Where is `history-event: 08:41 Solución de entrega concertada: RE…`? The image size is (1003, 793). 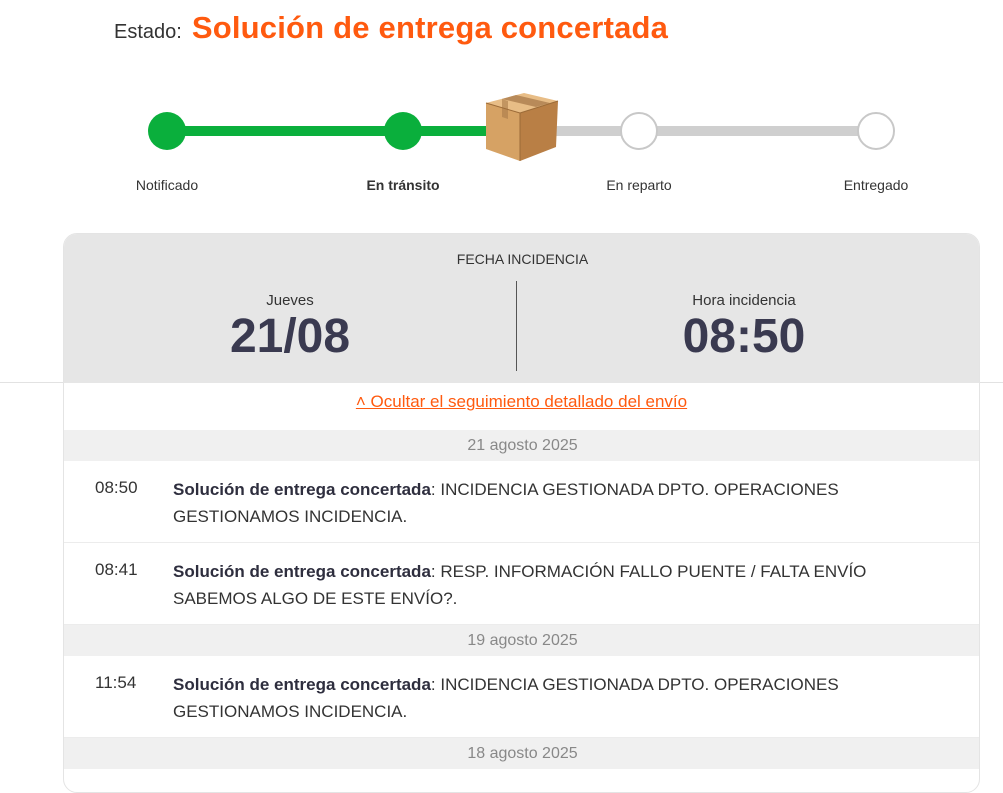
history-event: 08:41 Solución de entrega concertada: RE… is located at coordinates (521, 584).